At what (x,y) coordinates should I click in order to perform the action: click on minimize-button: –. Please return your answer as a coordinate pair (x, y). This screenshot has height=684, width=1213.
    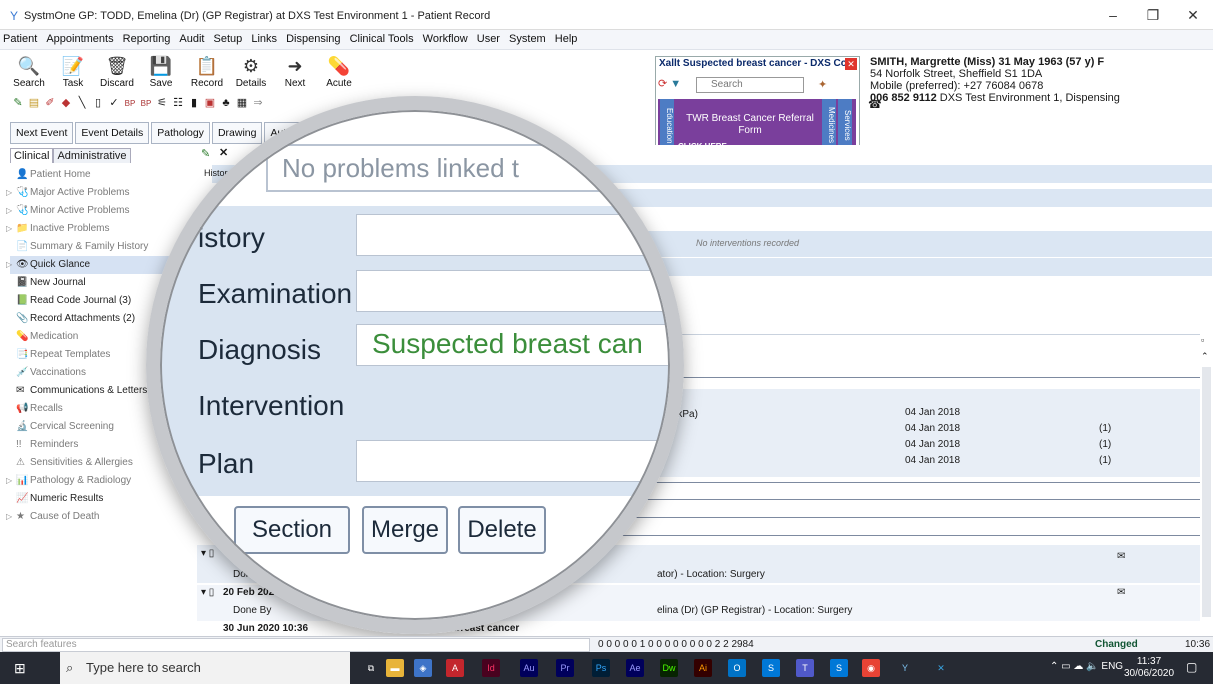
    Looking at the image, I should click on (1113, 15).